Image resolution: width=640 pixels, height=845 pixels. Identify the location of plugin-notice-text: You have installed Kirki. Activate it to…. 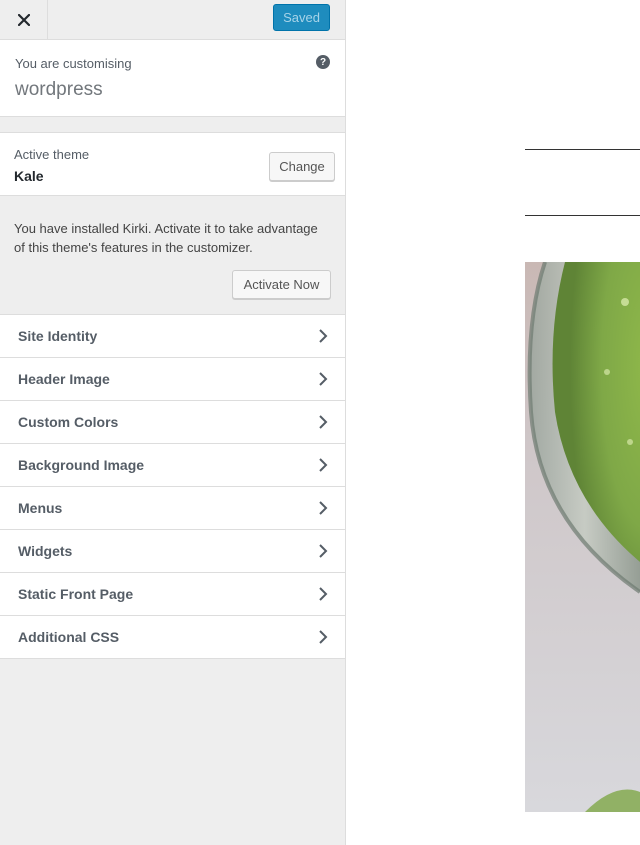
(166, 238).